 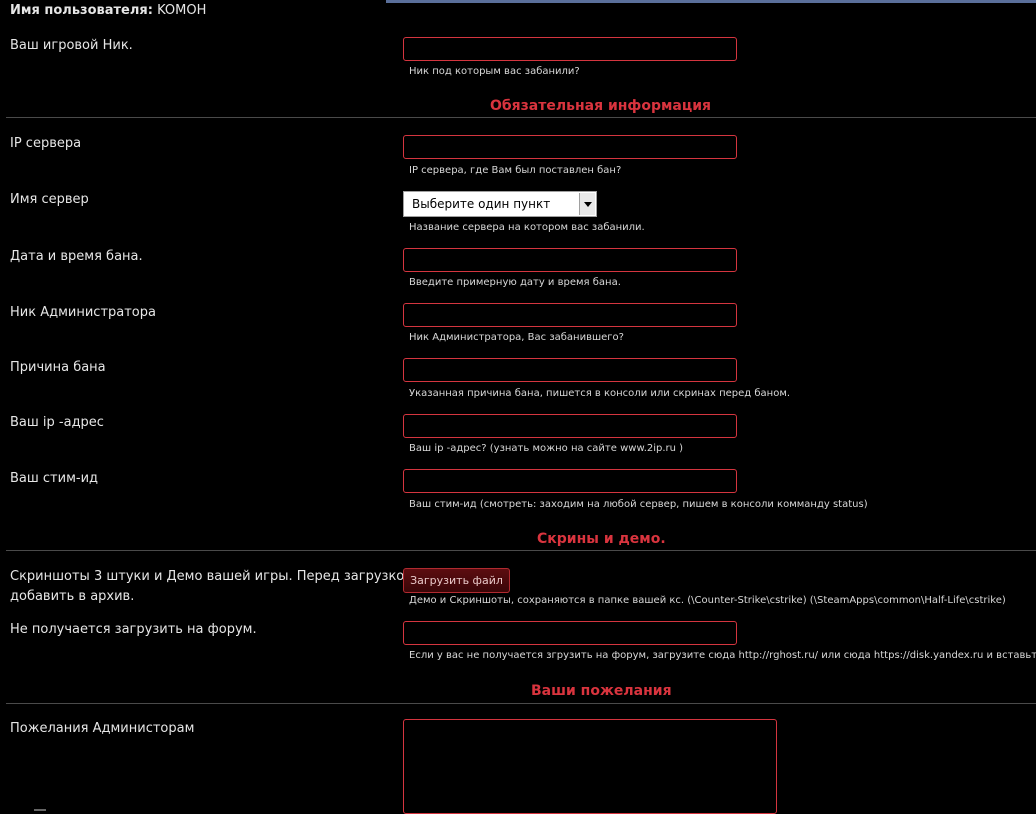 I want to click on ban-reason-label: Причина бана, so click(x=58, y=367).